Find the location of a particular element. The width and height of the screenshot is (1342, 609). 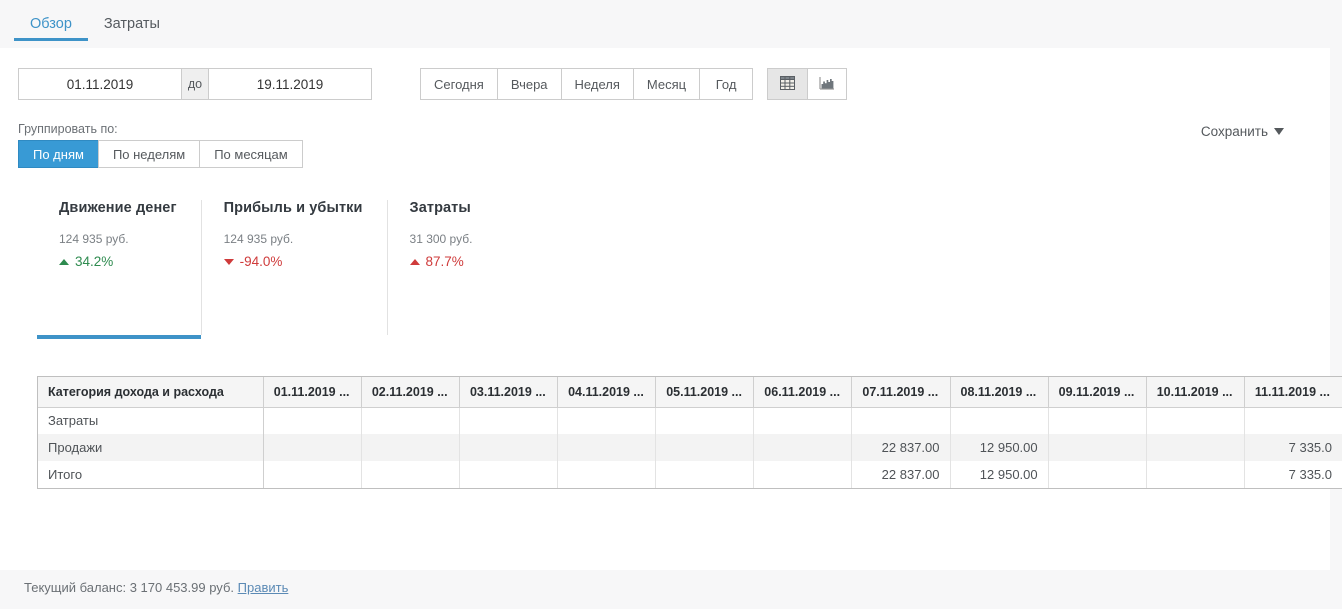

balance-text: Текущий баланс: 3 170 453.99 руб. is located at coordinates (129, 587).